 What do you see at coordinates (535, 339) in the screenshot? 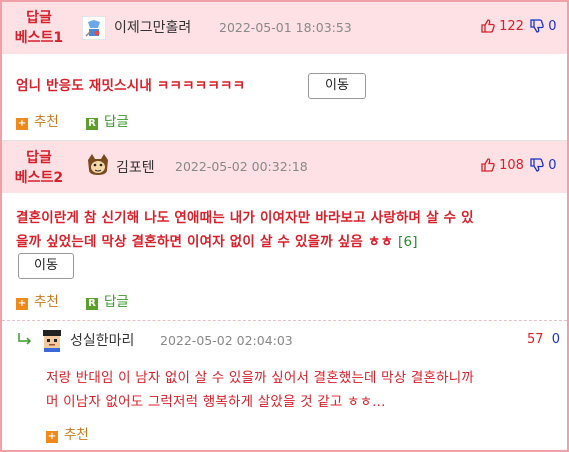
I see `upvote-count: 57` at bounding box center [535, 339].